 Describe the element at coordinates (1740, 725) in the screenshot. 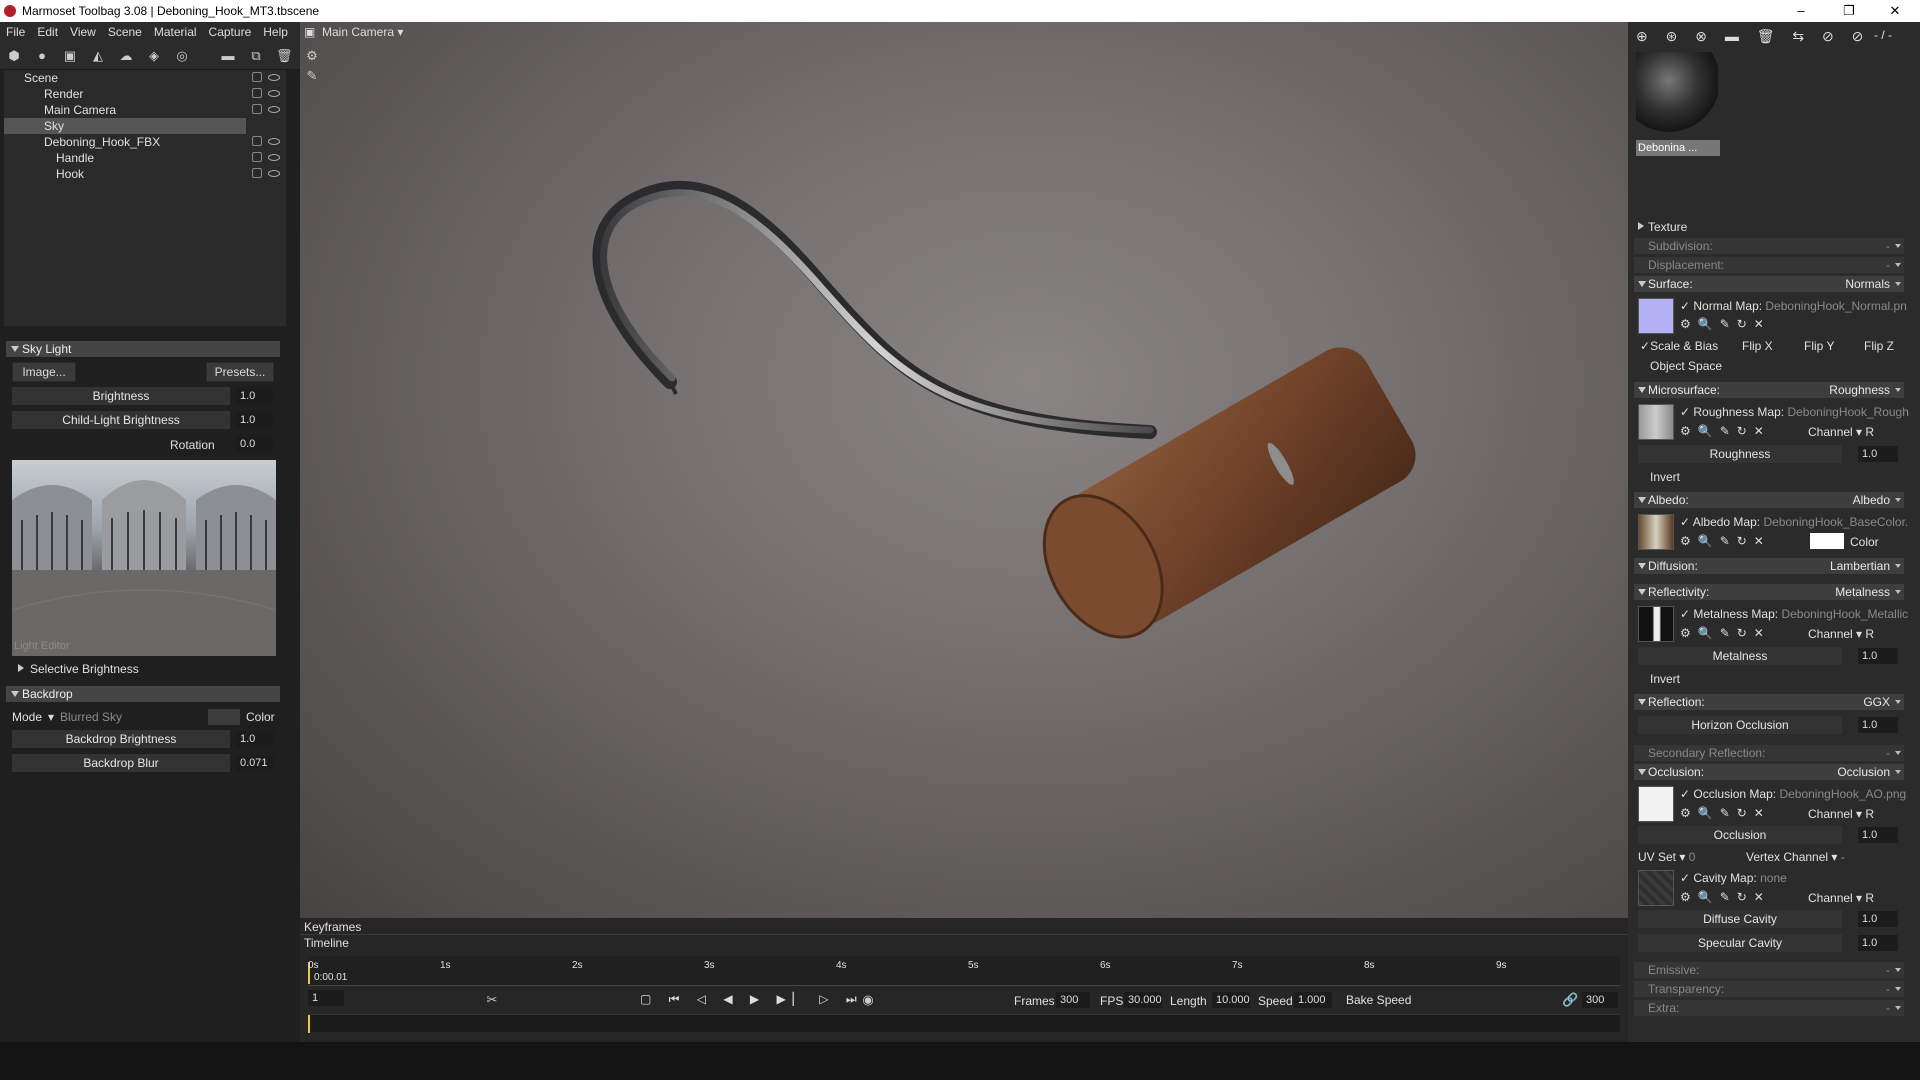

I see `horizon-occlusion-slider: Horizon Occlusion` at that location.